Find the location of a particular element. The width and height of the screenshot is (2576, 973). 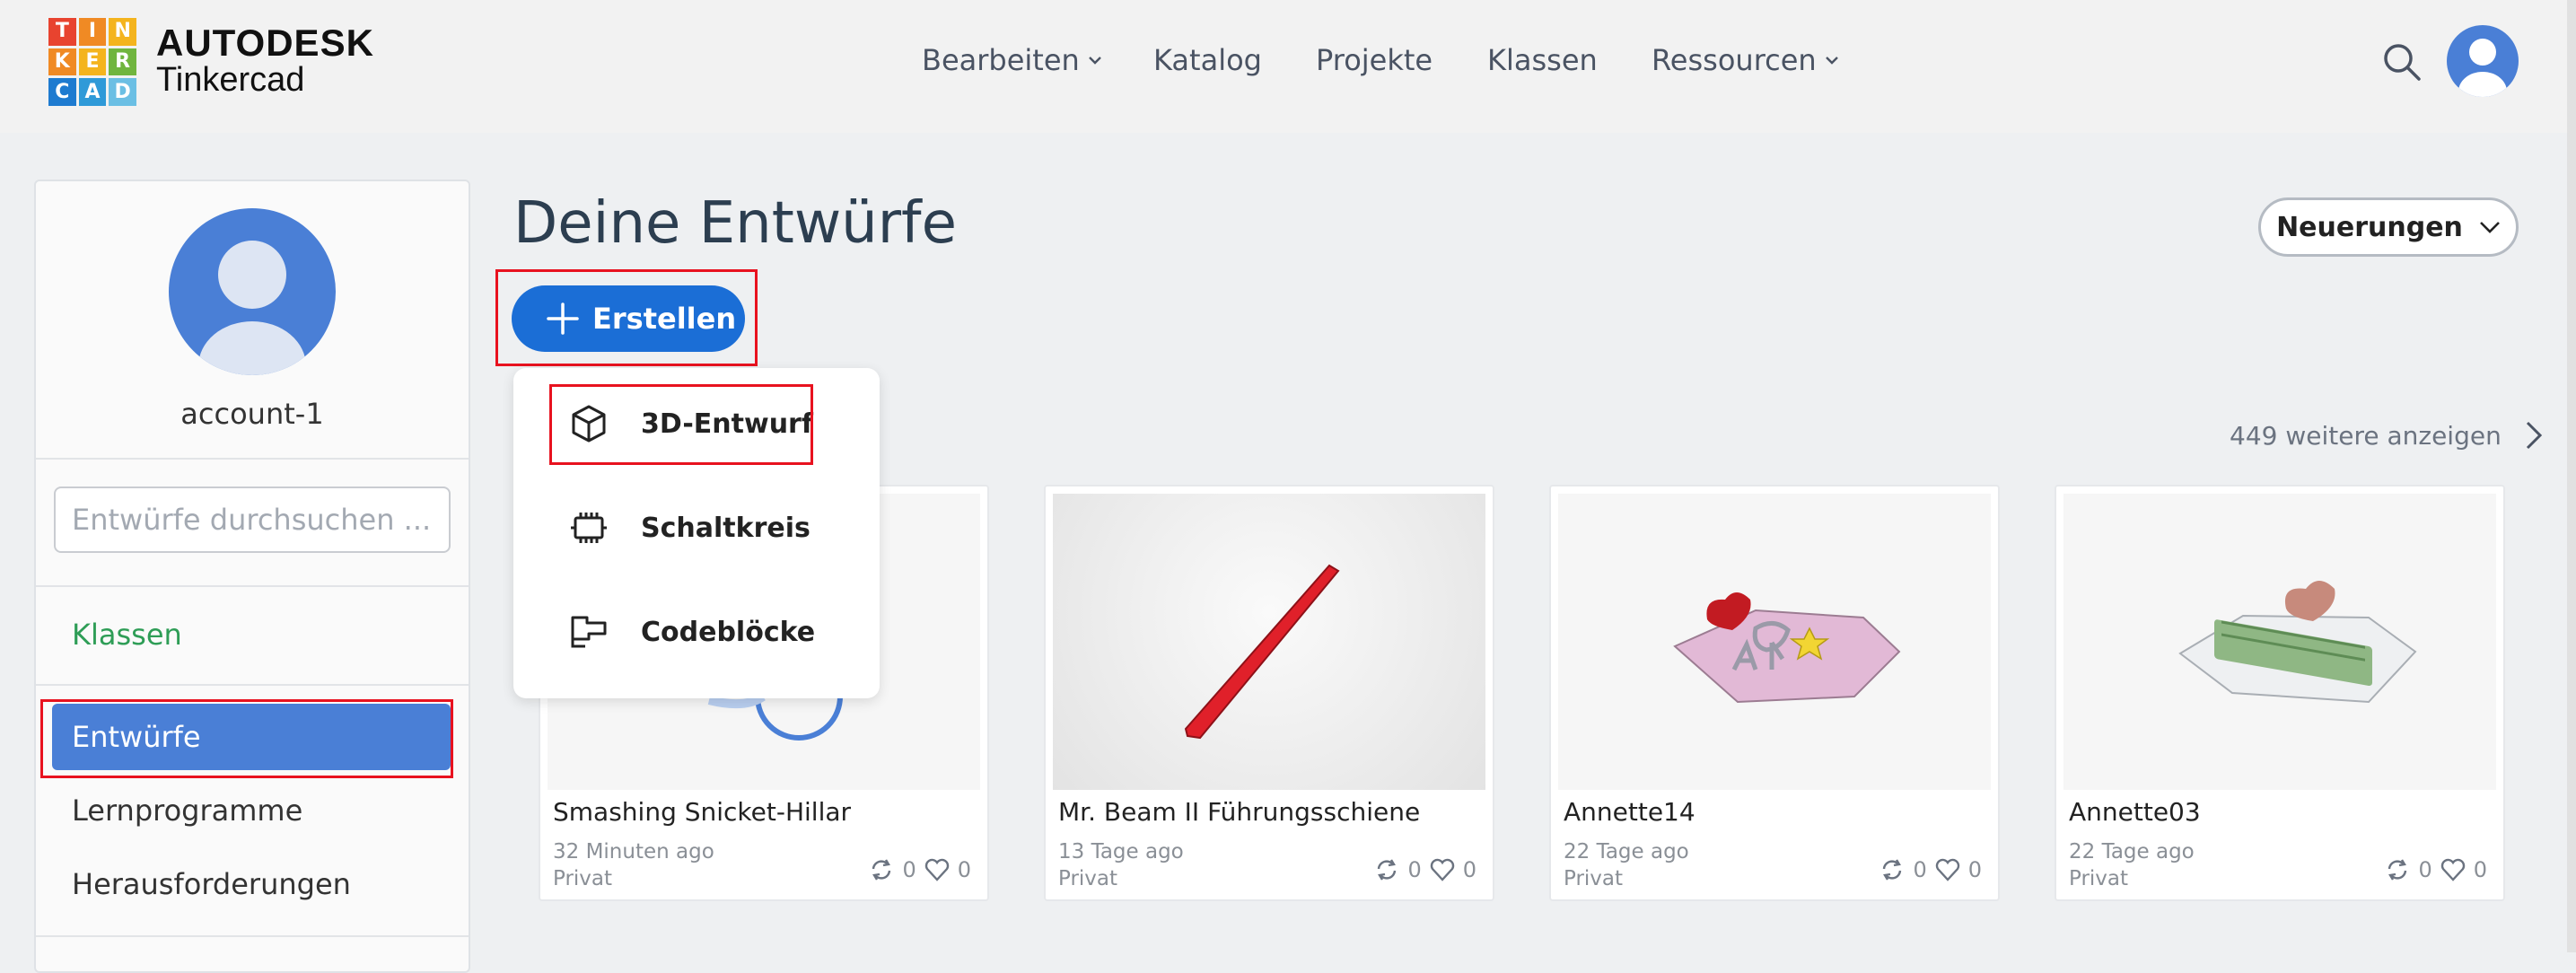

logo-letter: E is located at coordinates (92, 62).